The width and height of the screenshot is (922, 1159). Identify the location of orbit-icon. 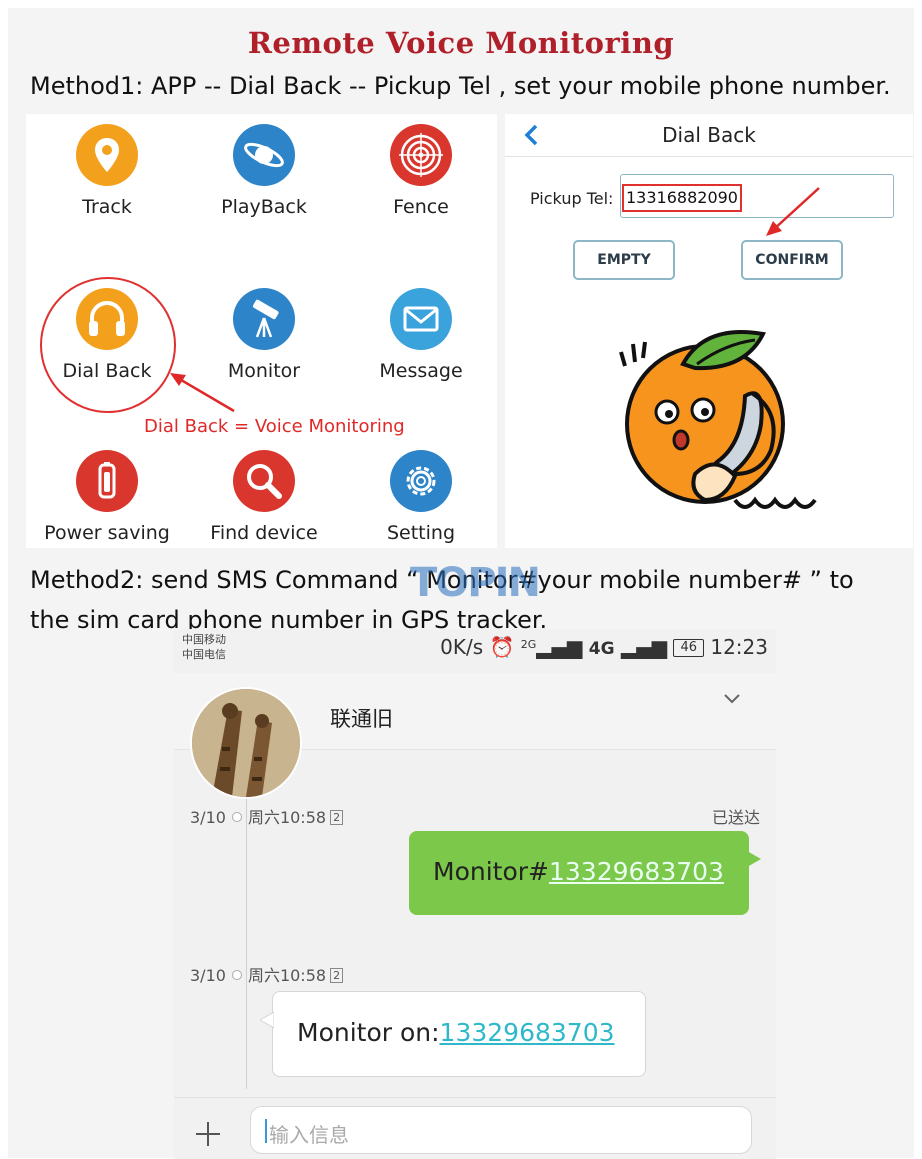
(264, 155).